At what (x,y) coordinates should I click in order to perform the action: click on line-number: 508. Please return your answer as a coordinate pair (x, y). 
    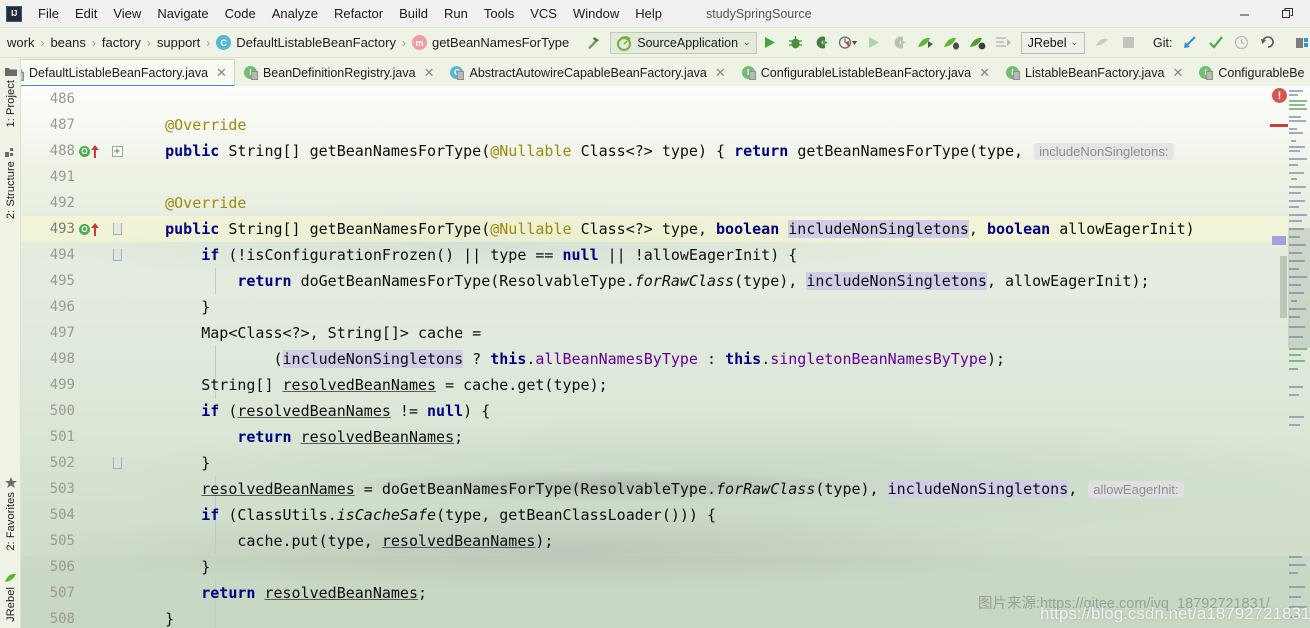
    Looking at the image, I should click on (50, 619).